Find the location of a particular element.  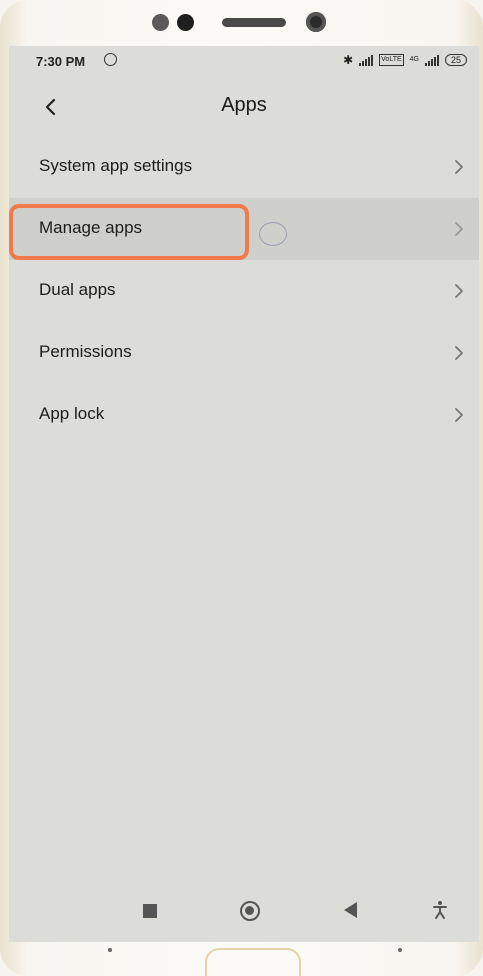

bluetooth-icon: ✱ is located at coordinates (348, 60).